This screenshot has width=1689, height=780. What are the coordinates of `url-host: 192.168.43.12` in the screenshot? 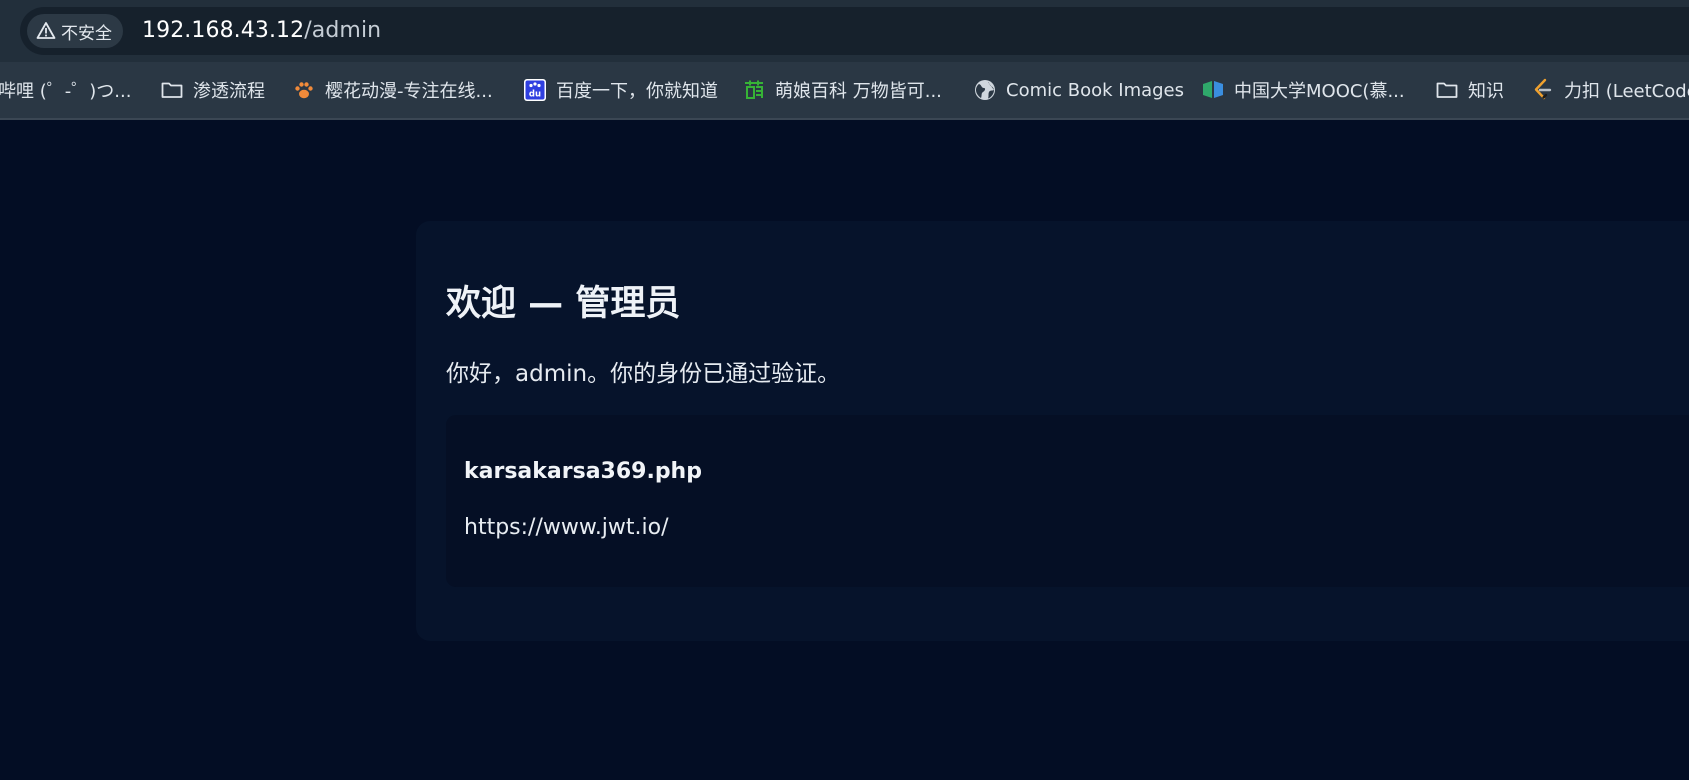 It's located at (223, 30).